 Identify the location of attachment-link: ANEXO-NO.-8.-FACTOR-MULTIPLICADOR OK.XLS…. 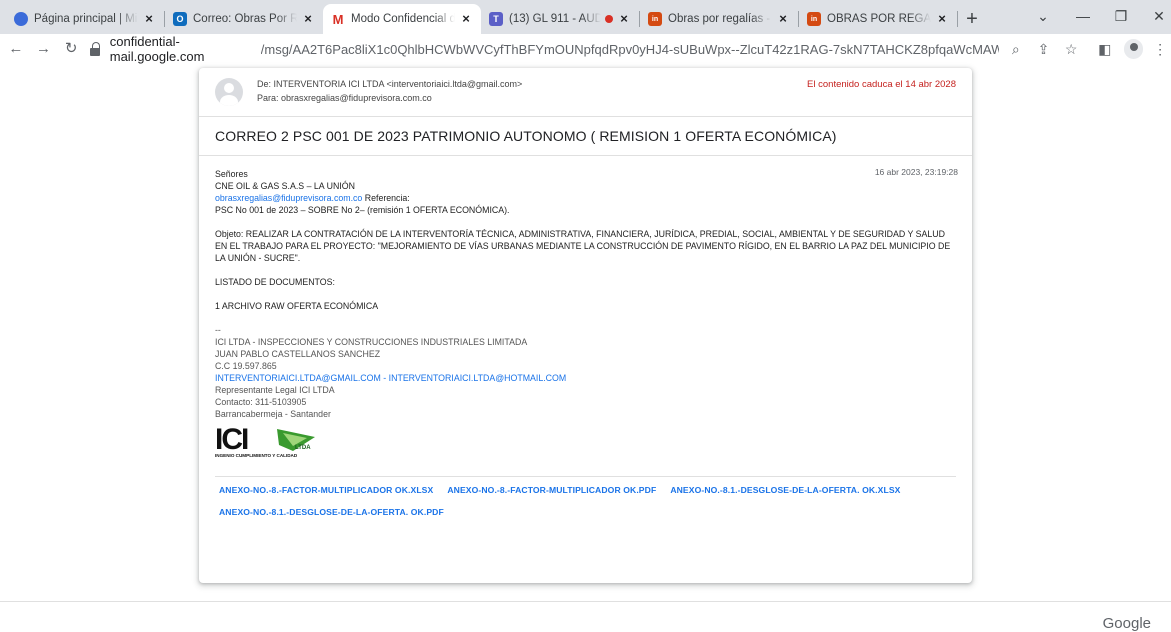
(326, 490).